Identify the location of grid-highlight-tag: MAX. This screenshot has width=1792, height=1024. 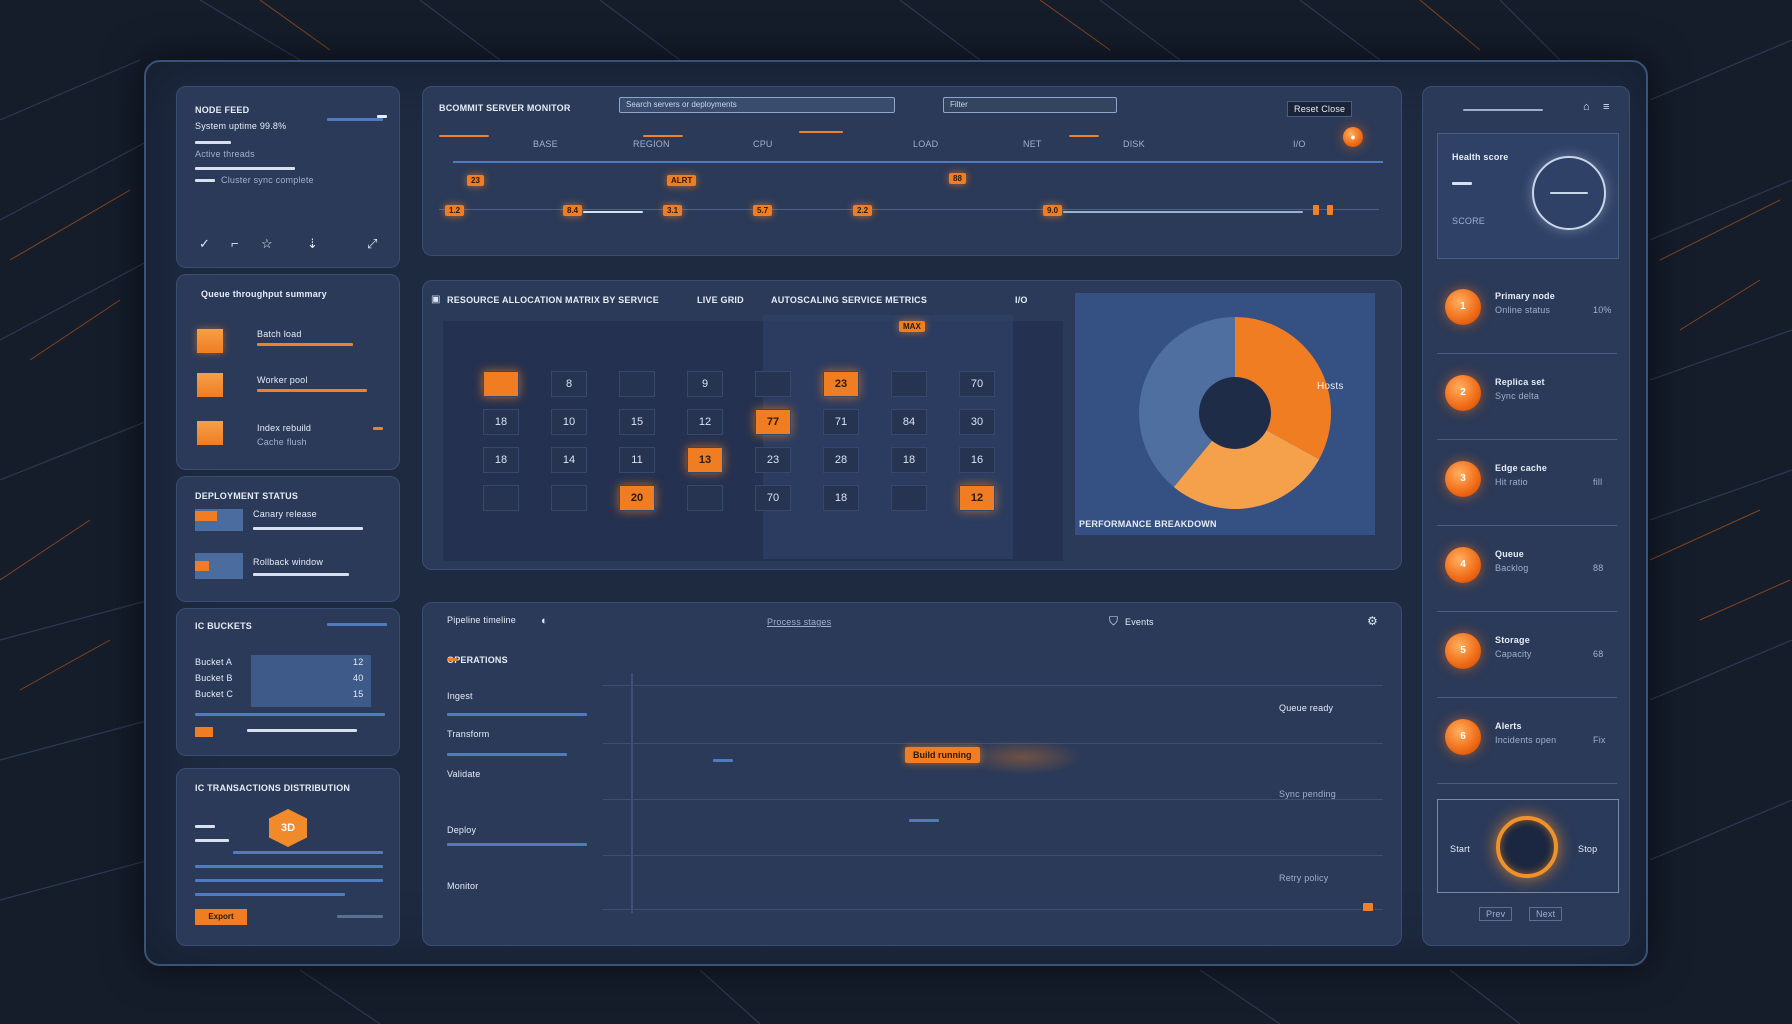
(912, 326).